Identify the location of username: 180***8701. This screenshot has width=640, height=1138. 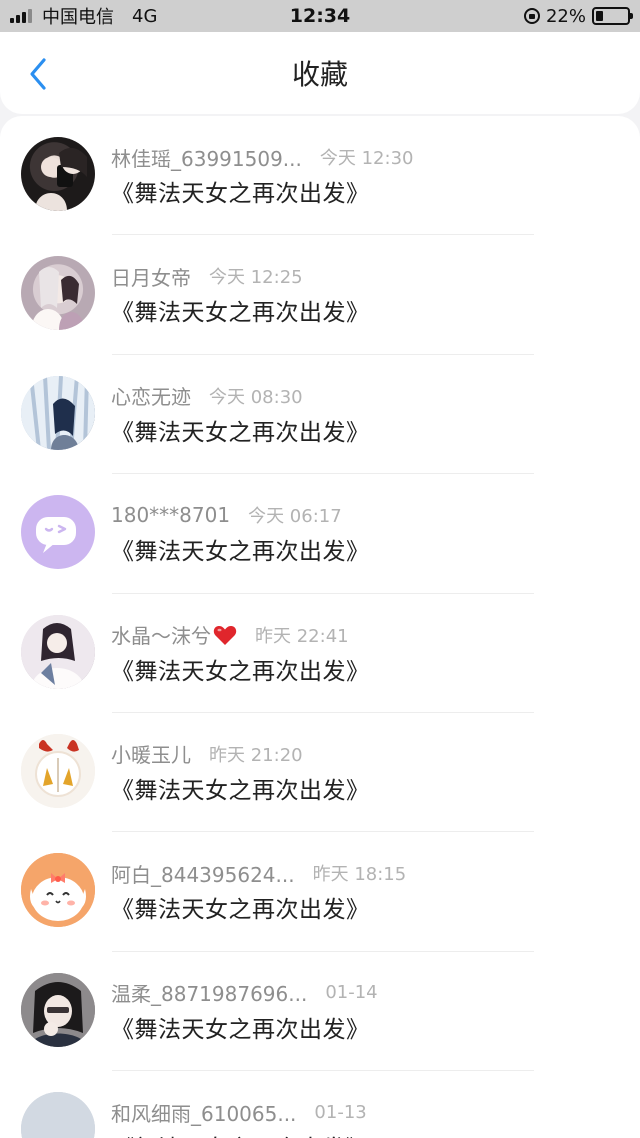
(171, 515).